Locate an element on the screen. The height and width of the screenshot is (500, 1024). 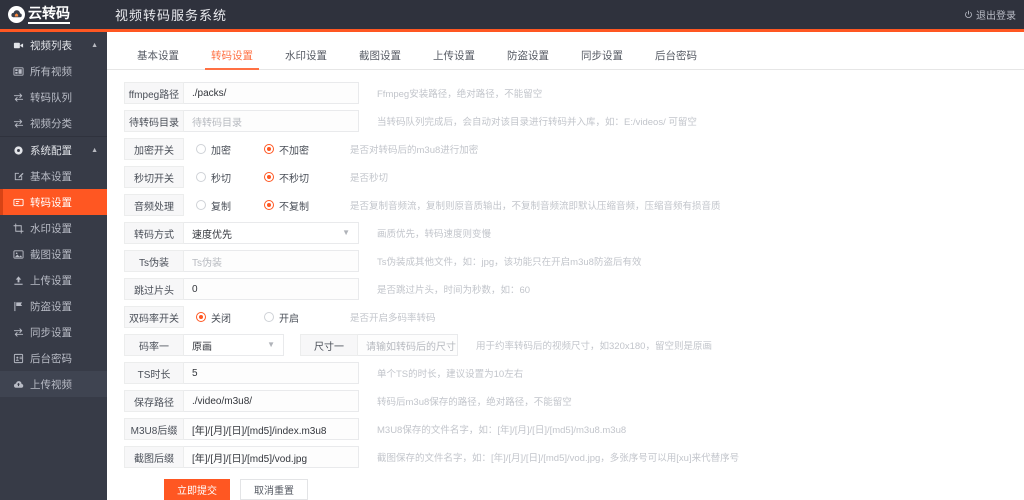
radio-option-1: 开启 is located at coordinates (298, 317).